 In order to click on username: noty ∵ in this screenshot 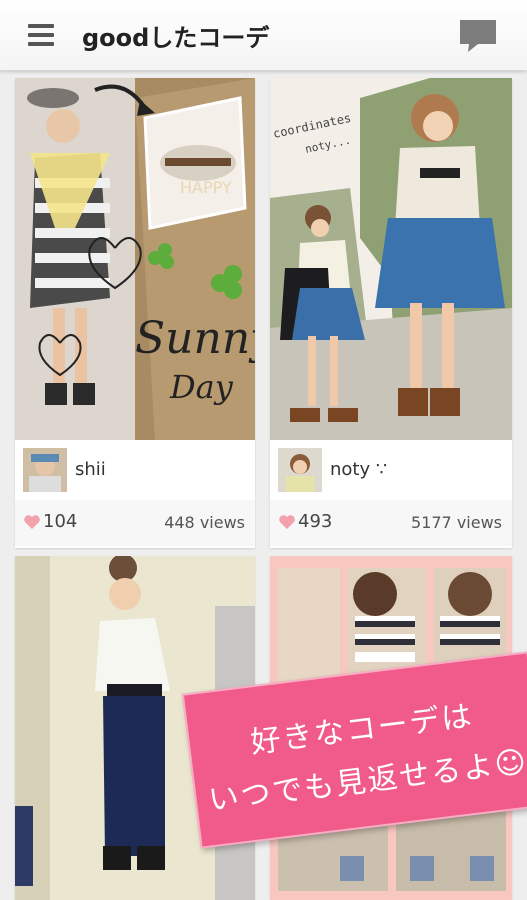, I will do `click(358, 469)`.